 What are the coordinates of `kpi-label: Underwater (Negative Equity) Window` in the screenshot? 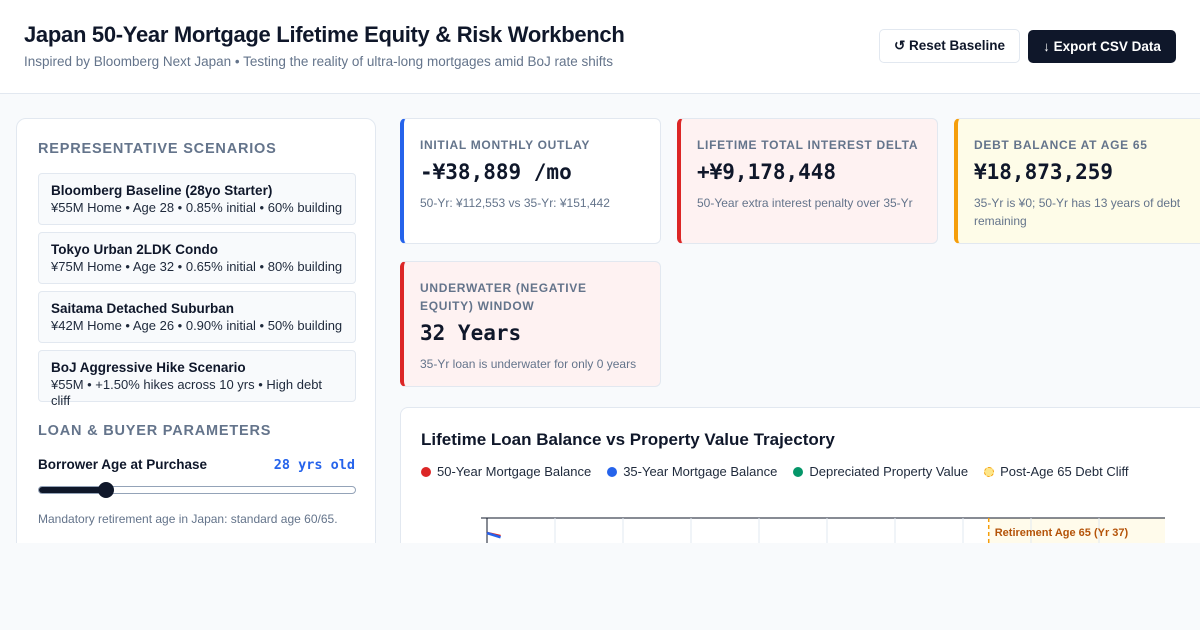 It's located at (503, 297).